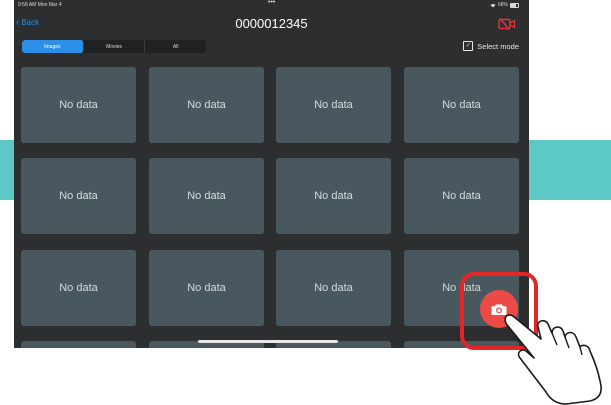 The width and height of the screenshot is (611, 405). I want to click on status-bar: 9:58 AM Mon Mar 4 ••• 68%, so click(271, 5).